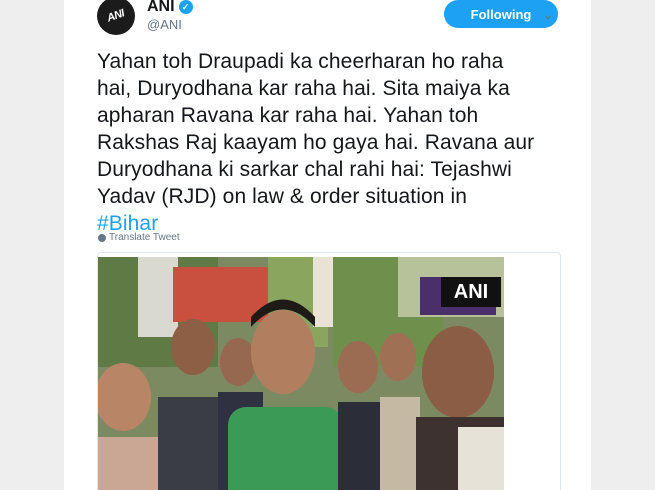 The height and width of the screenshot is (490, 655). I want to click on avatar: ANI, so click(116, 17).